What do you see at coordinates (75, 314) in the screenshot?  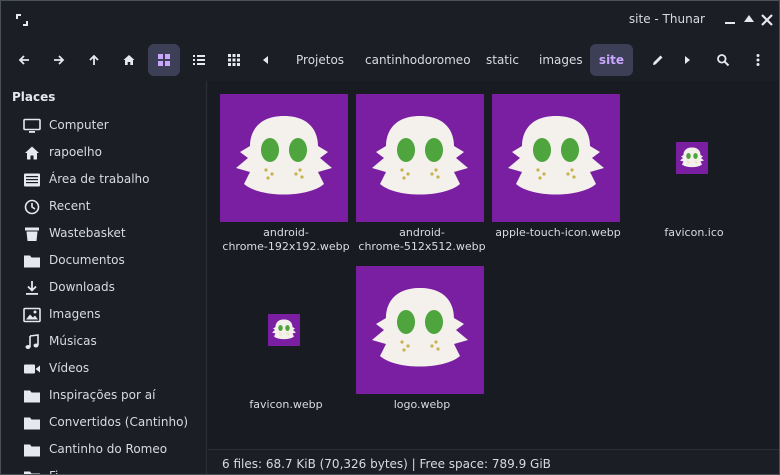 I see `sidebar-item-label: Imagens` at bounding box center [75, 314].